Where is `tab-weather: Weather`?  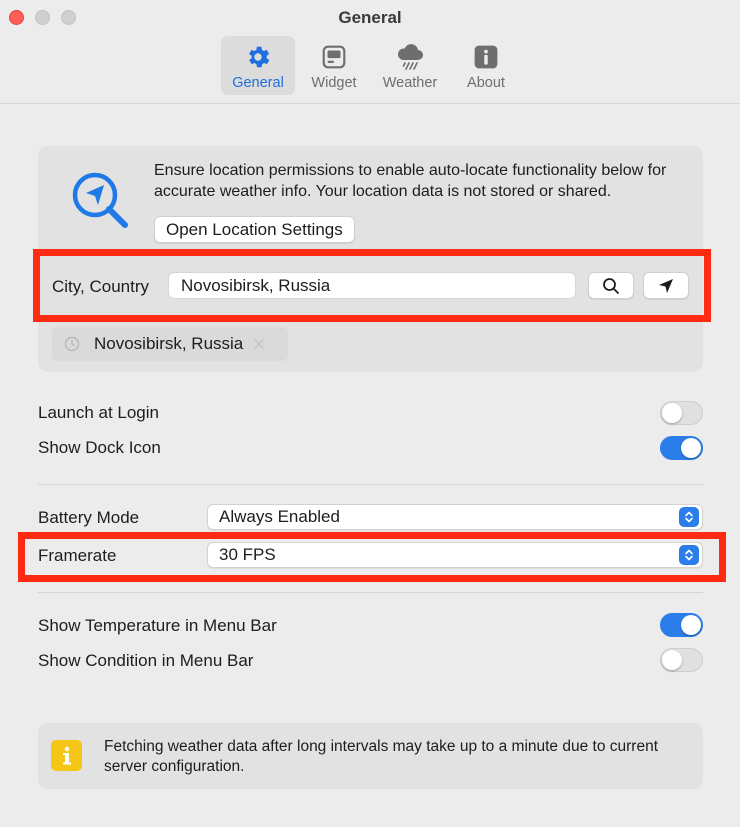 tab-weather: Weather is located at coordinates (410, 65).